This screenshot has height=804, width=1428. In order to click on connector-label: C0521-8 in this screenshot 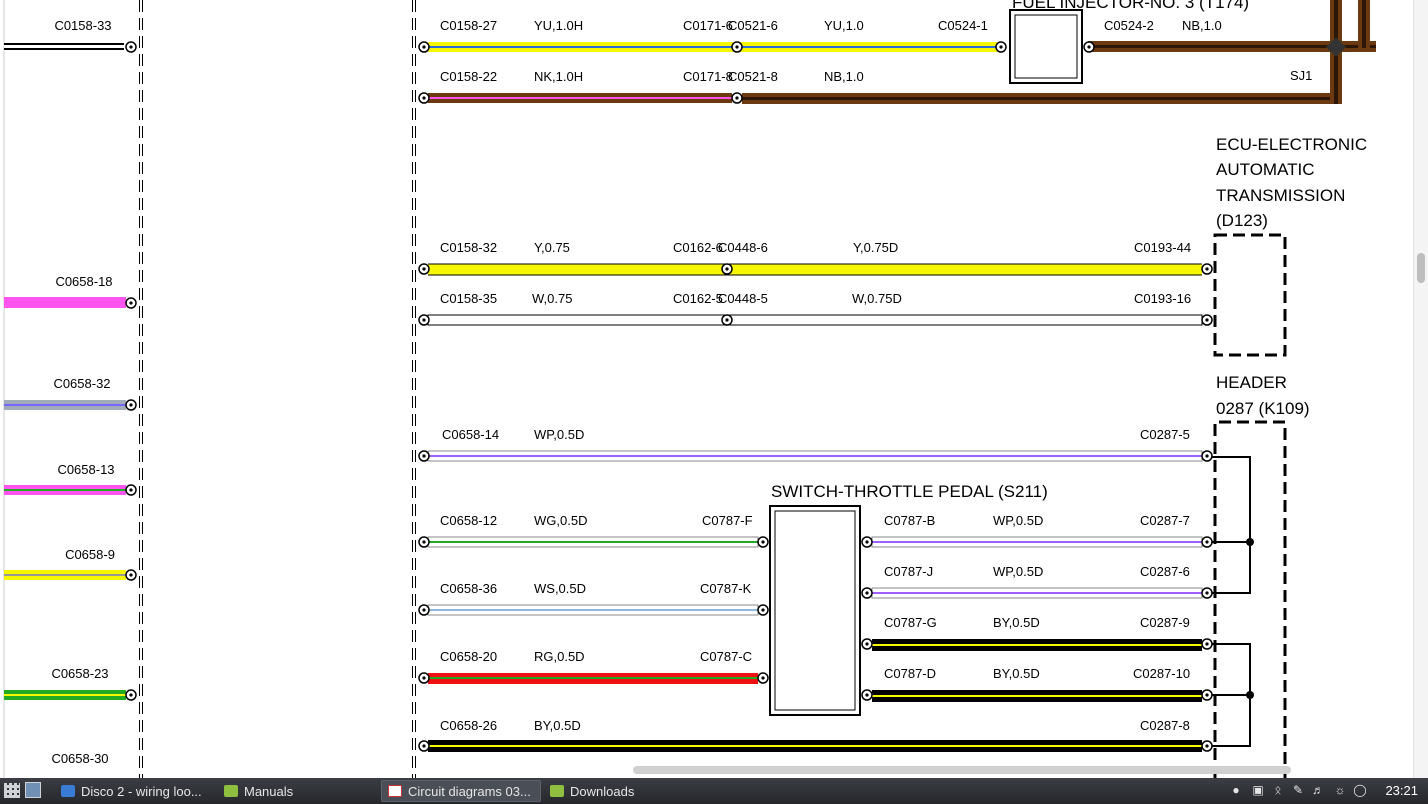, I will do `click(753, 76)`.